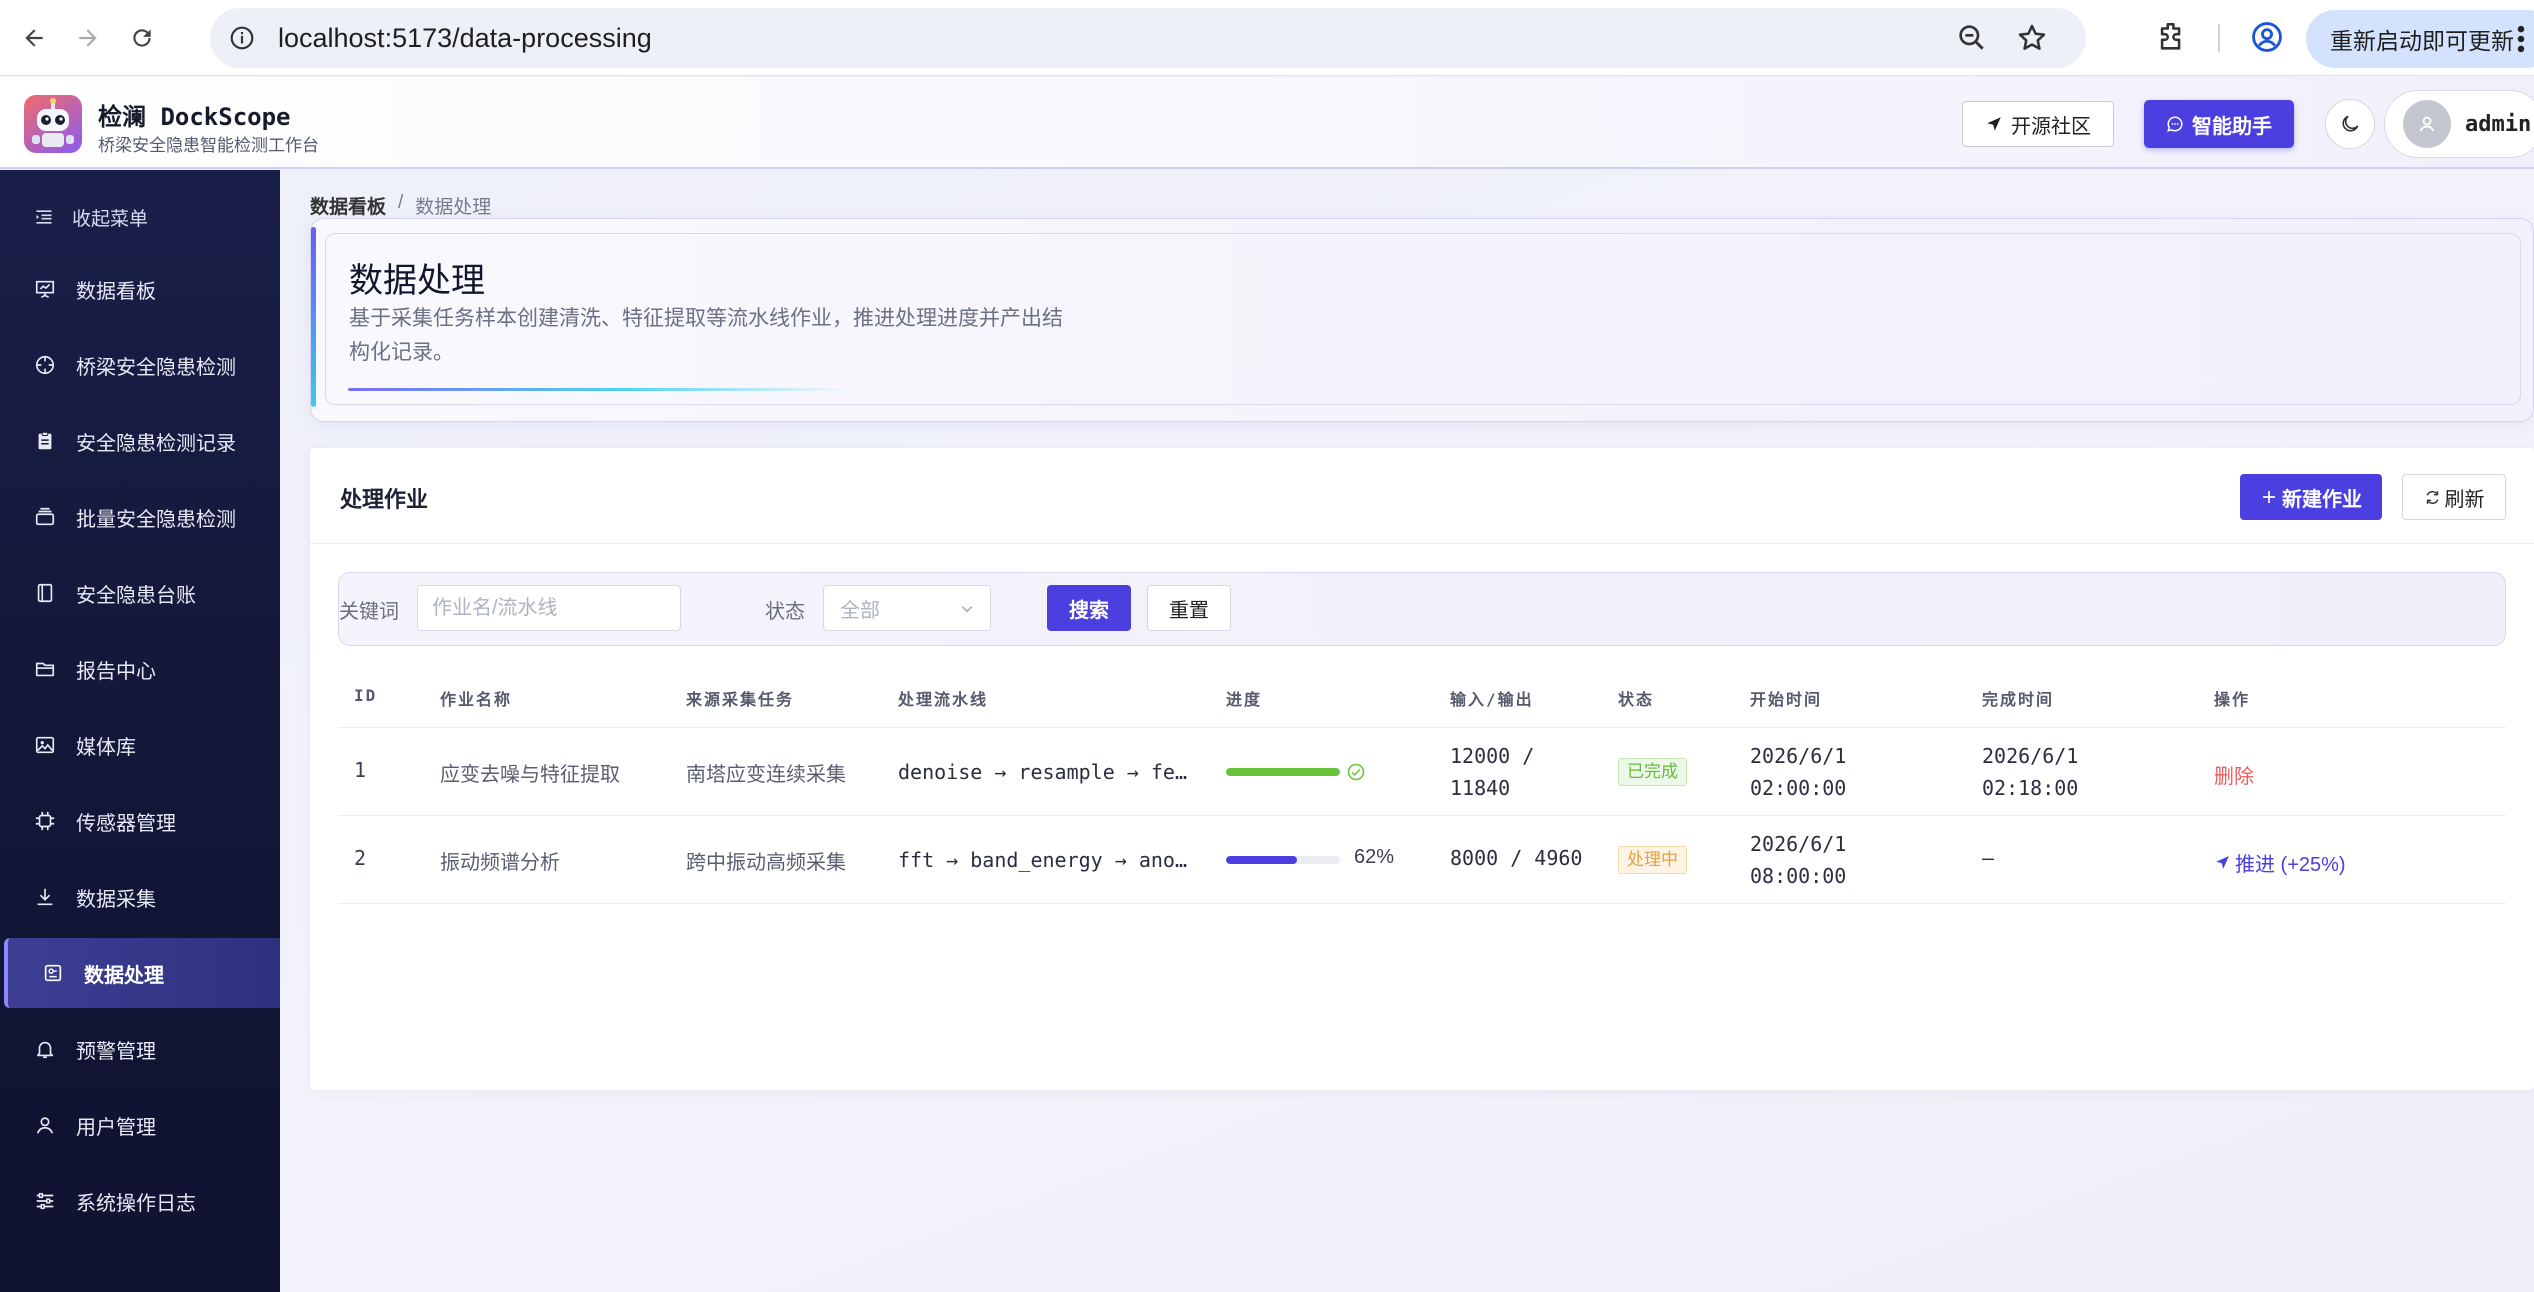 The image size is (2534, 1292). Describe the element at coordinates (366, 695) in the screenshot. I see `column-header-id: ID` at that location.